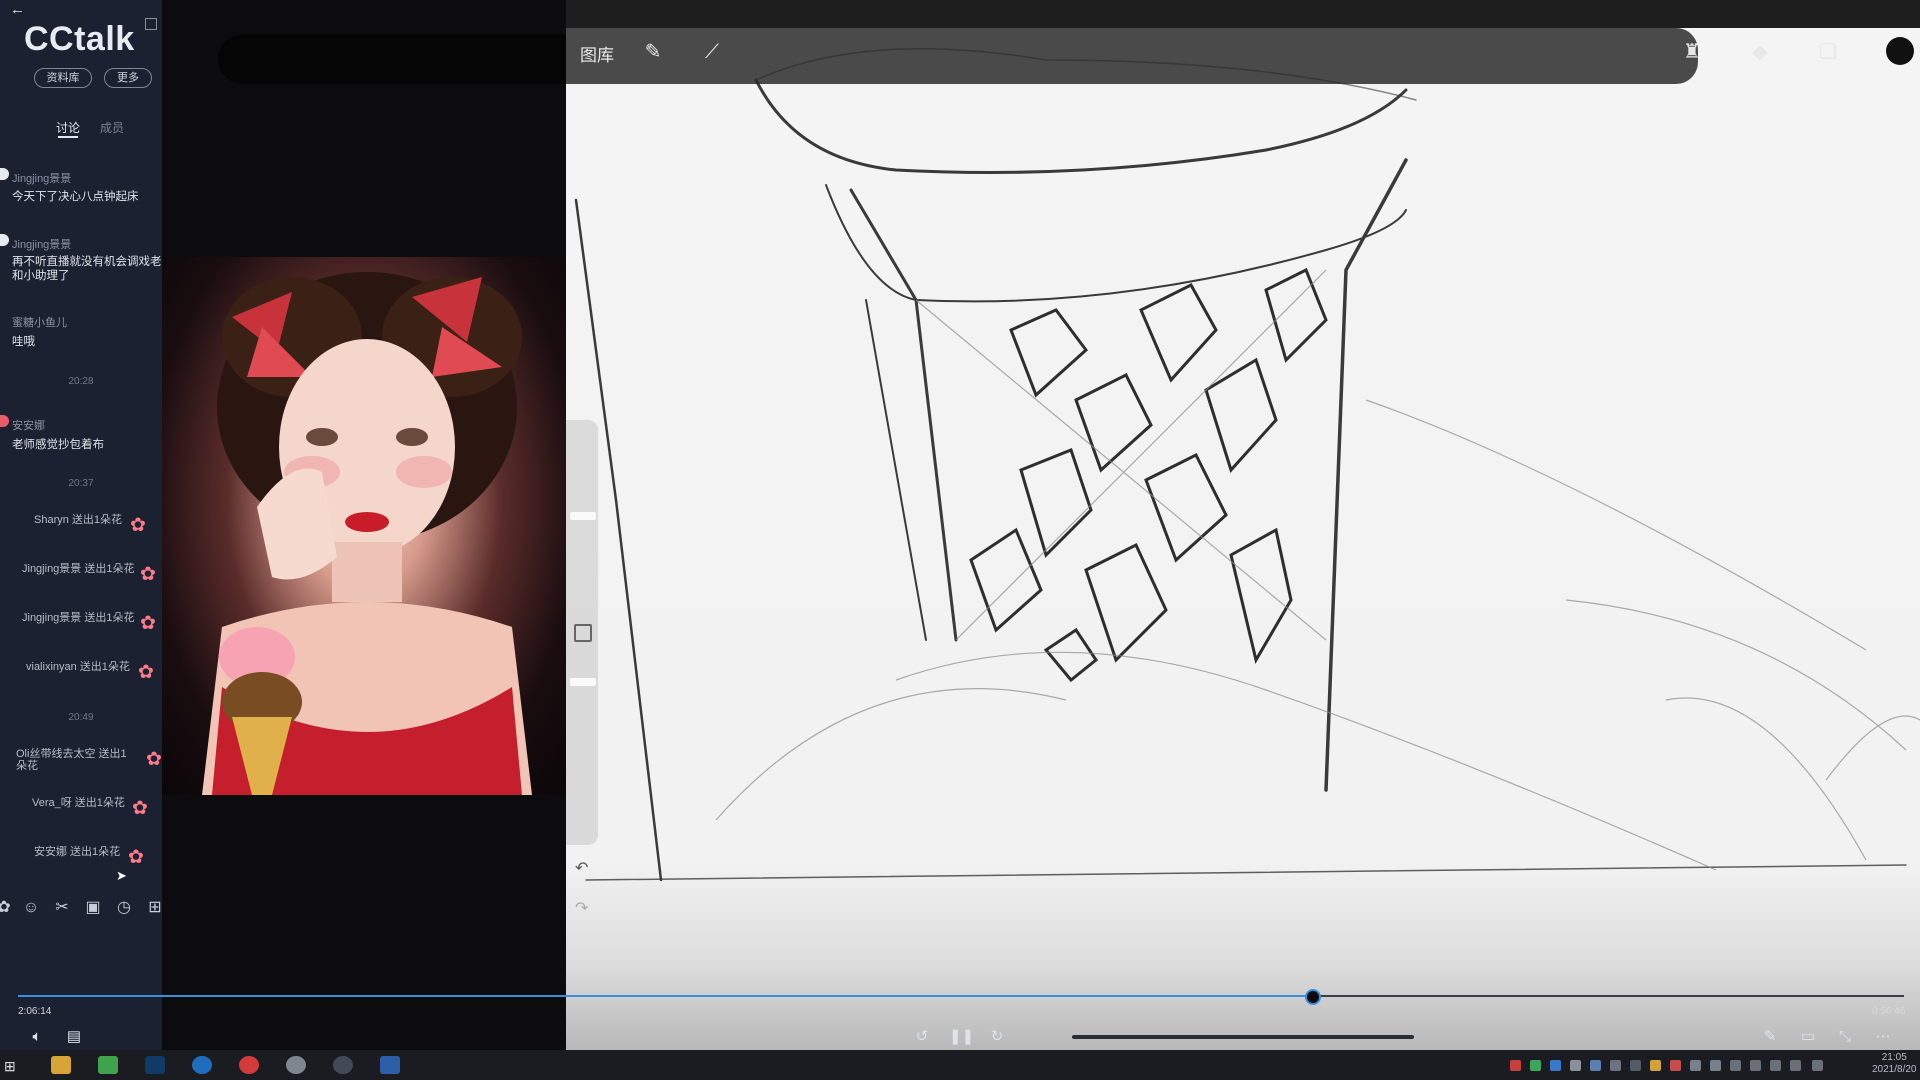  What do you see at coordinates (1132, 56) in the screenshot?
I see `procreate-toolbar` at bounding box center [1132, 56].